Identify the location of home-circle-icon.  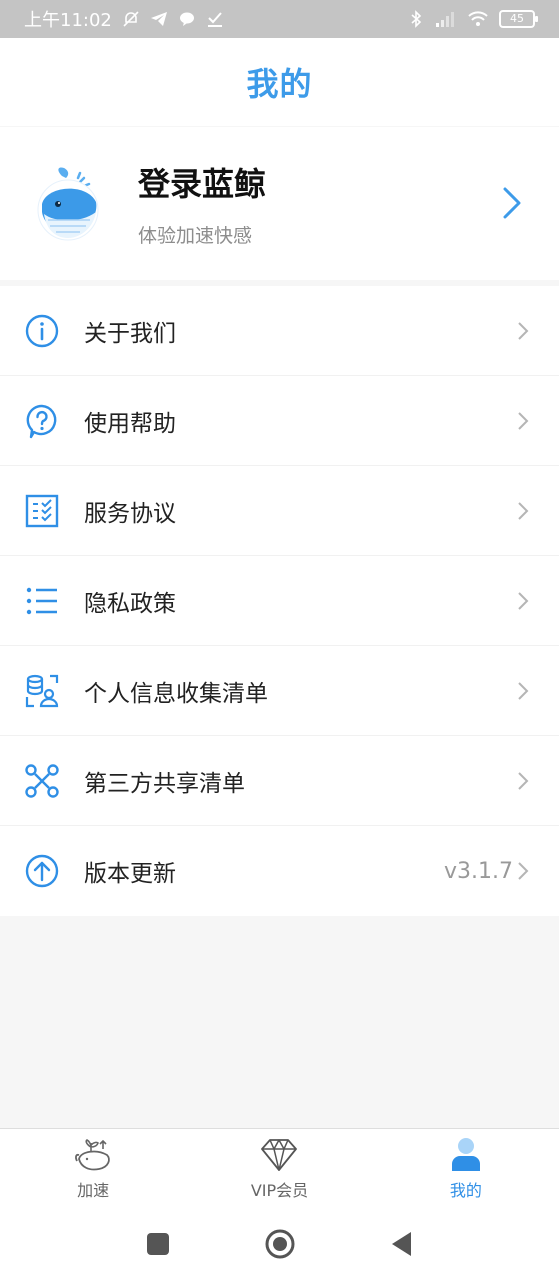
(280, 1244).